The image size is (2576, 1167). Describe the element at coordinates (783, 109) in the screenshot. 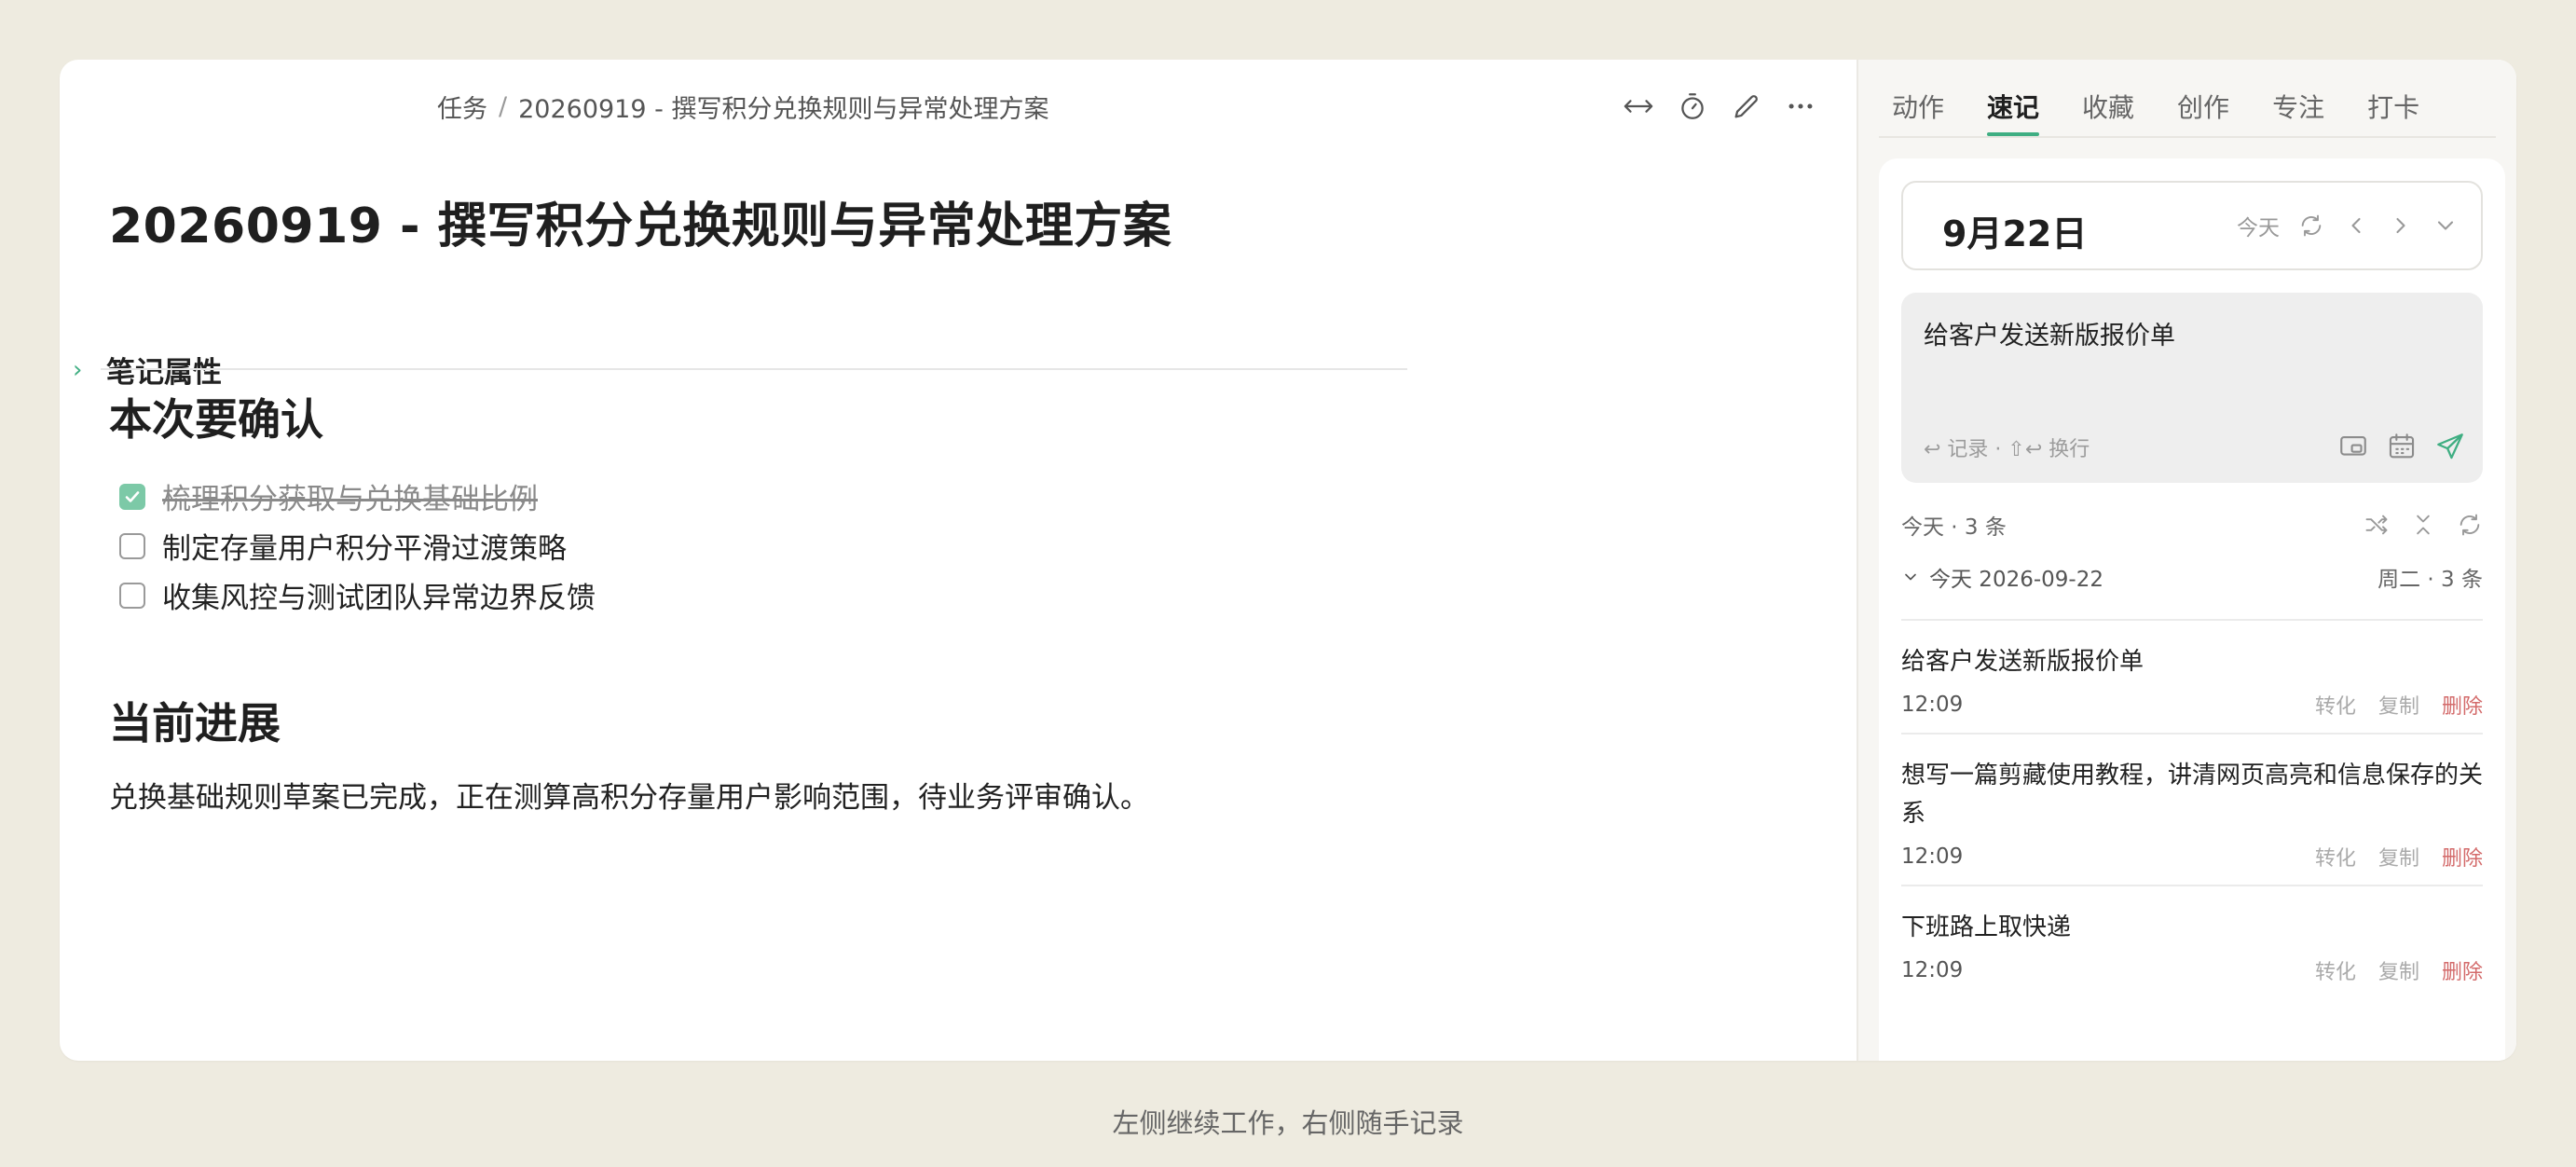

I see `breadcrumb-current: 20260919 - 撰写积分兑换规则与异常处理方案` at that location.